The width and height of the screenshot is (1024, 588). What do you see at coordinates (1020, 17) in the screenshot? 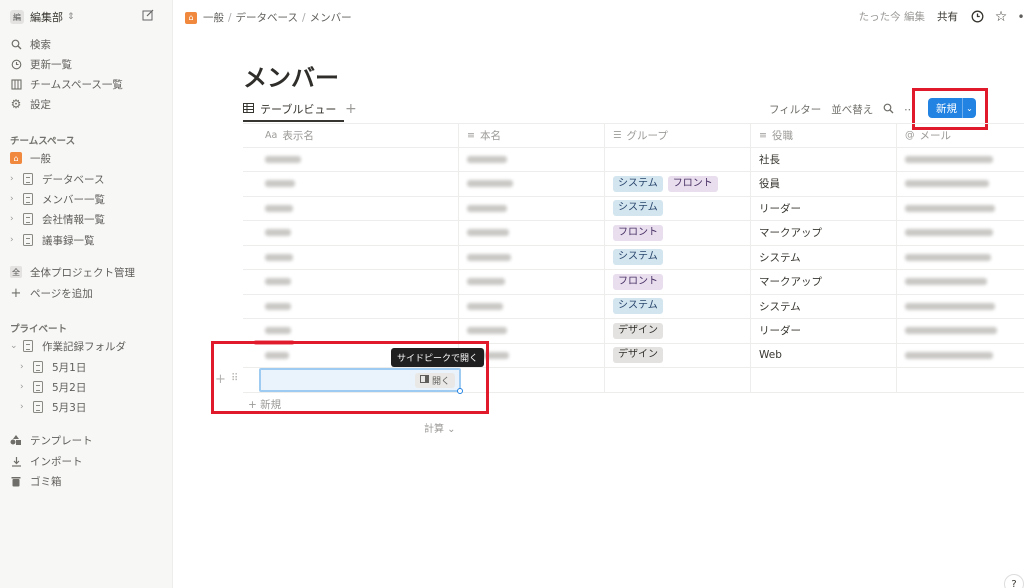
I see `more-icon: •` at bounding box center [1020, 17].